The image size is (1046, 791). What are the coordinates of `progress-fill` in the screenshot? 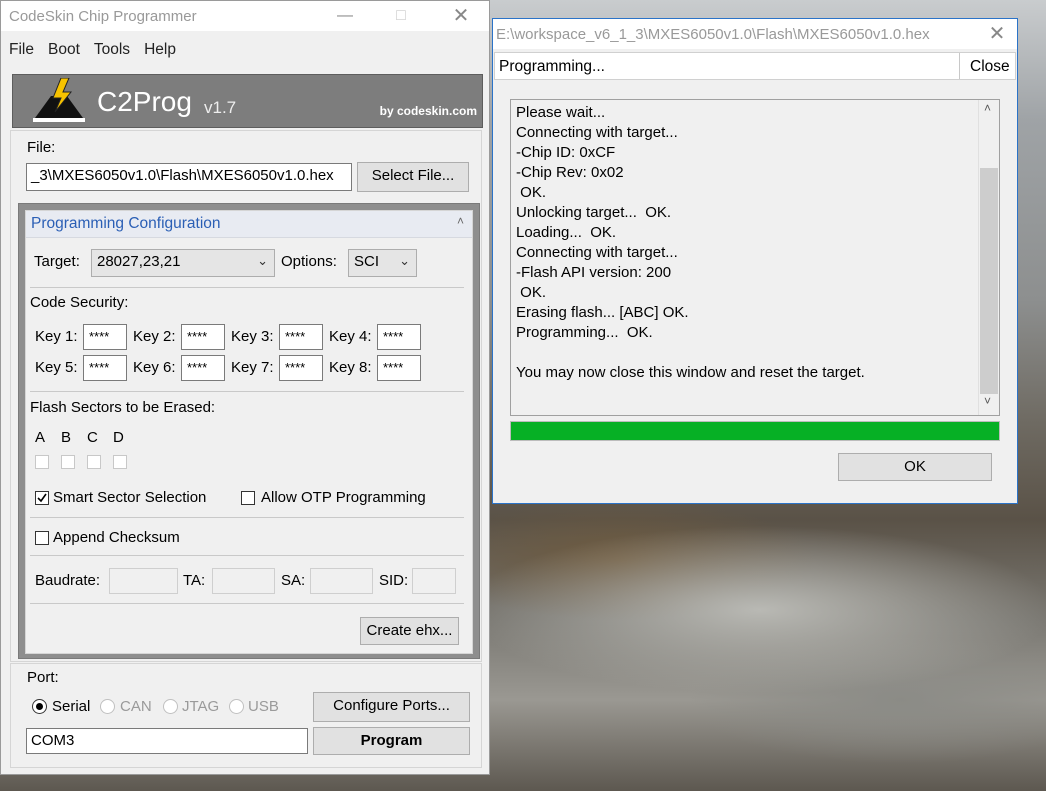 It's located at (755, 431).